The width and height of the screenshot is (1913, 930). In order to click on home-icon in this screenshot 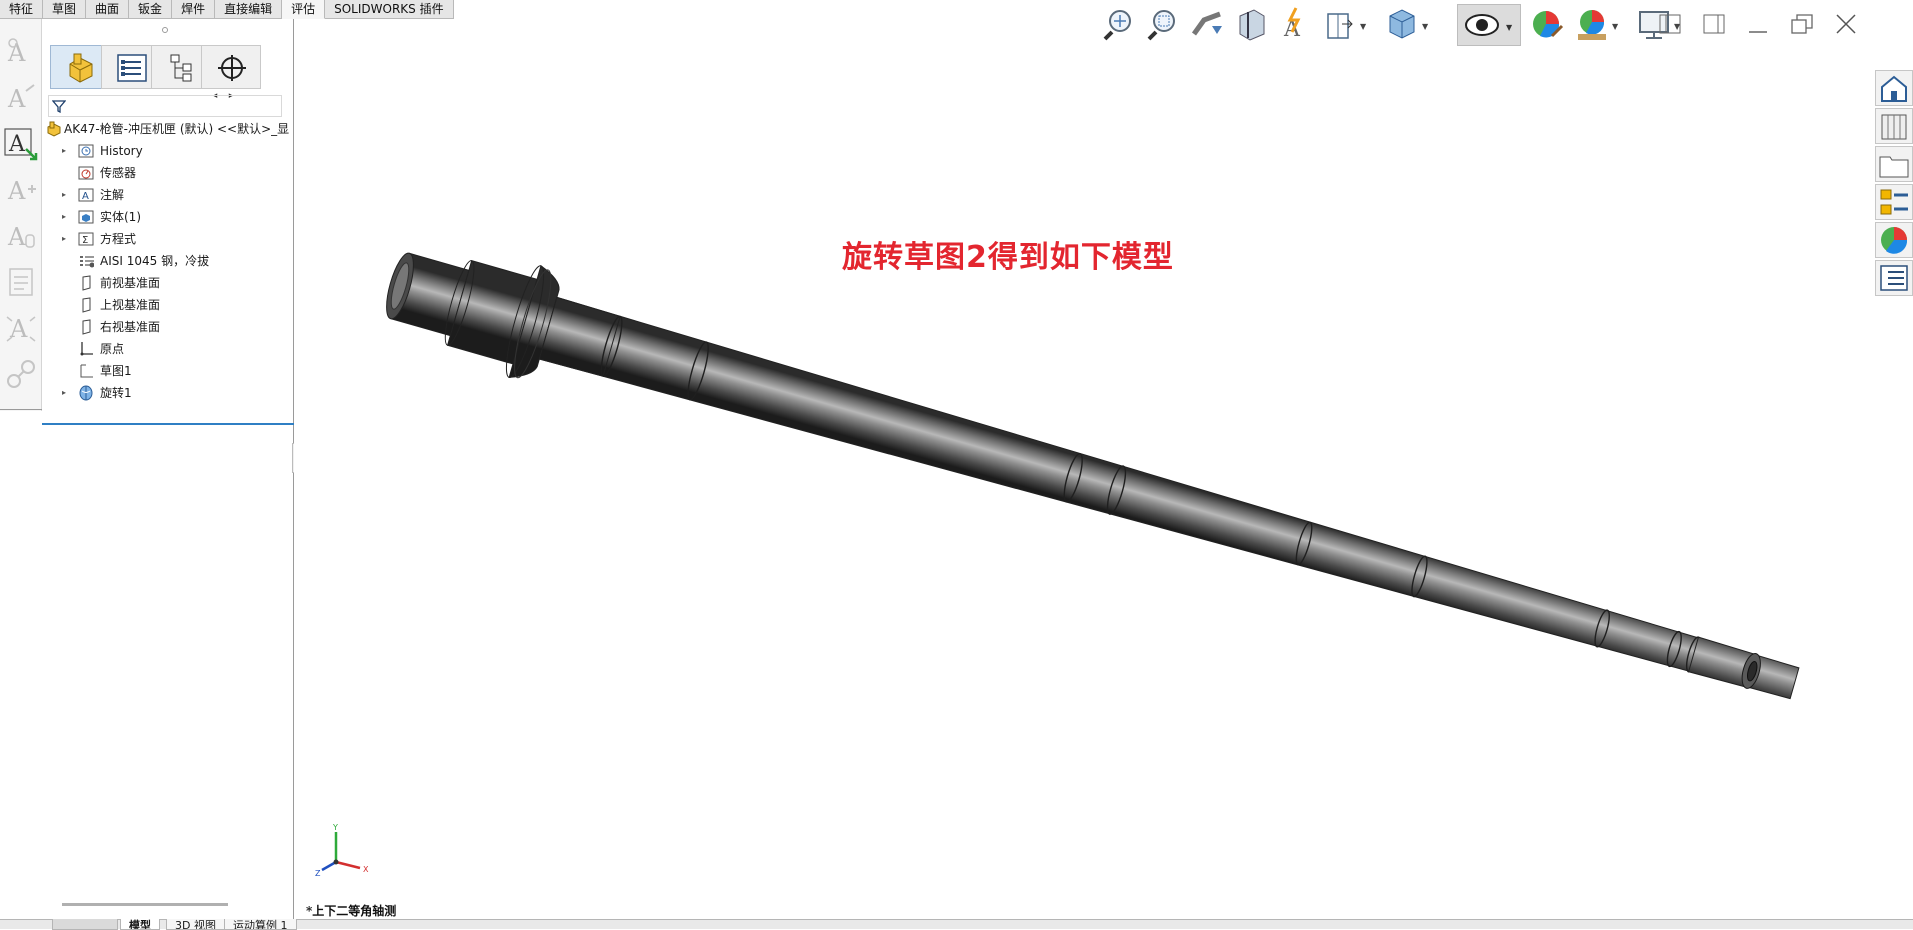, I will do `click(1894, 88)`.